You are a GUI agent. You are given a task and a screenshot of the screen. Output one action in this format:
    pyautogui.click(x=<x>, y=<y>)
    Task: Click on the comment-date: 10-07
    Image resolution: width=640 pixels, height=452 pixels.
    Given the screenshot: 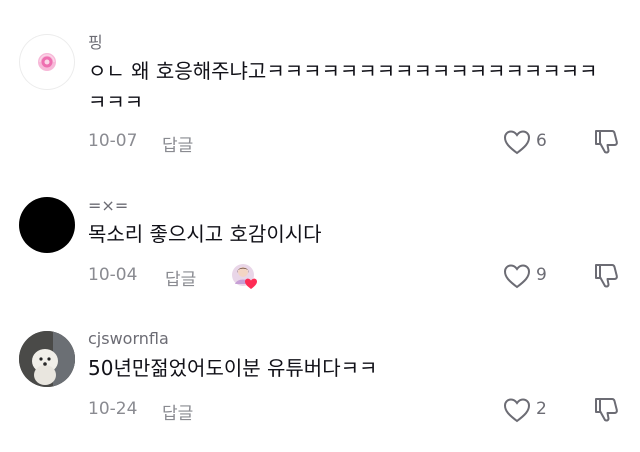 What is the action you would take?
    pyautogui.click(x=113, y=141)
    